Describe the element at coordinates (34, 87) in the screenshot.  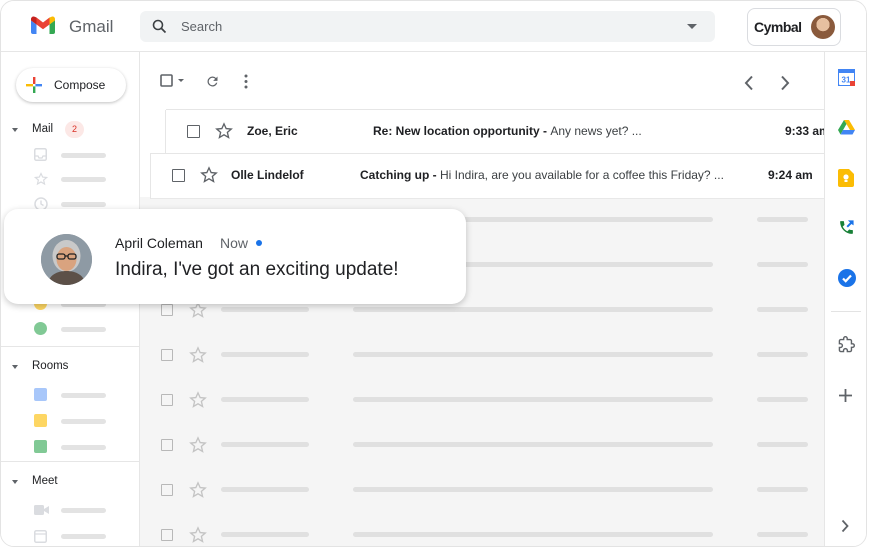
I see `compose-plus-icon` at that location.